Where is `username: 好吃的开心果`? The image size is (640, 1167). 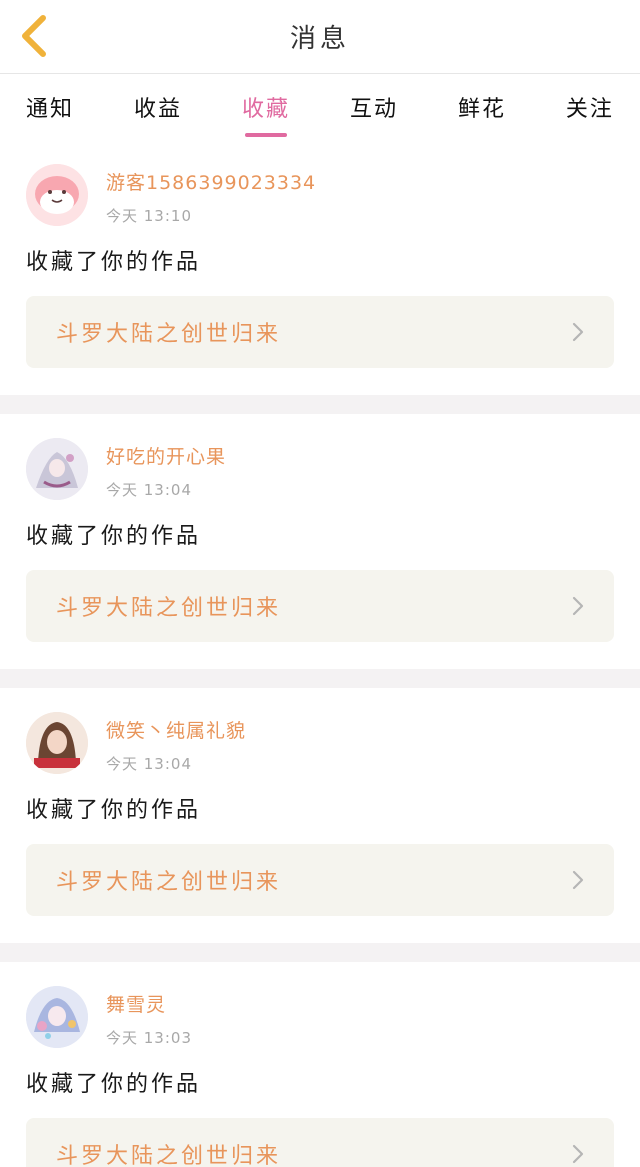
username: 好吃的开心果 is located at coordinates (166, 455).